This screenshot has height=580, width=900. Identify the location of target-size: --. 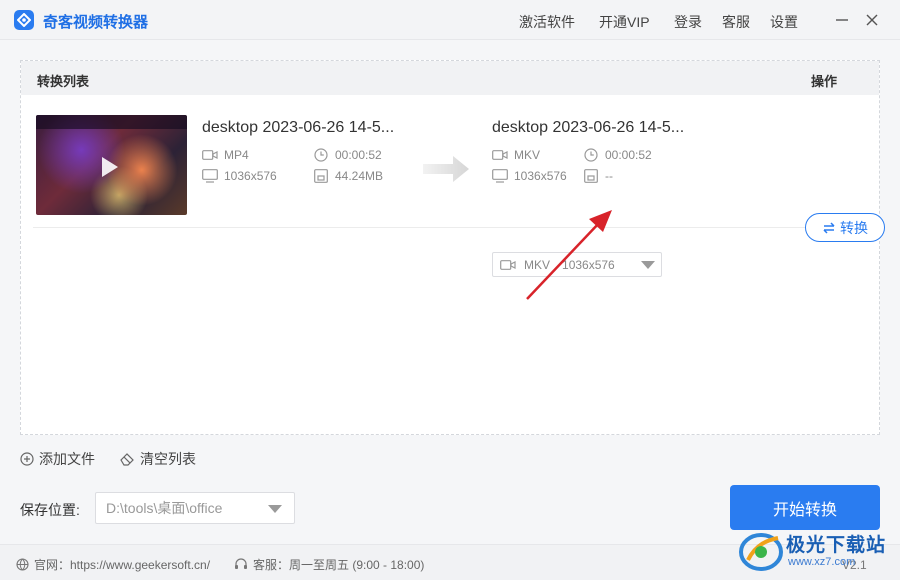
(598, 176).